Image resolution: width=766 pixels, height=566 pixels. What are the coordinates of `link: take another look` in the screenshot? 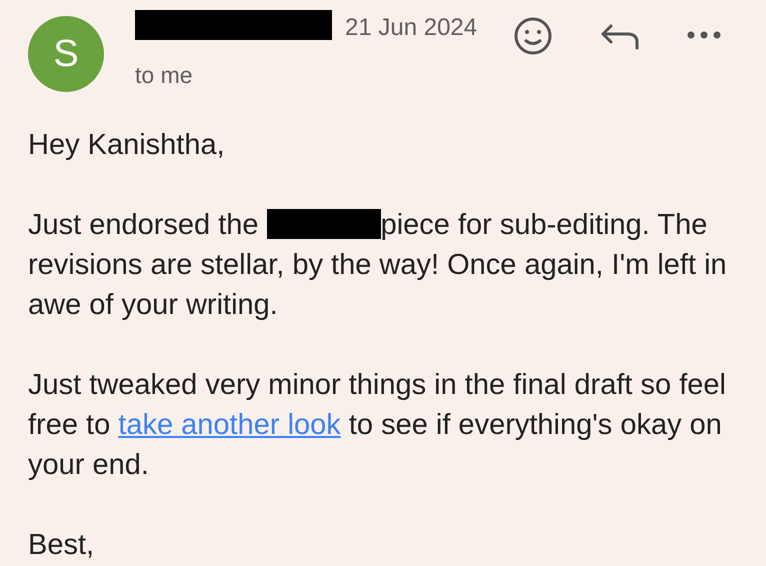 It's located at (229, 424).